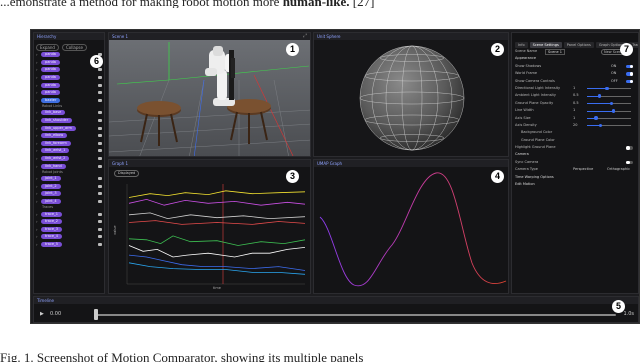 The width and height of the screenshot is (640, 362). Describe the element at coordinates (47, 47) in the screenshot. I see `expand-button: Expand` at that location.